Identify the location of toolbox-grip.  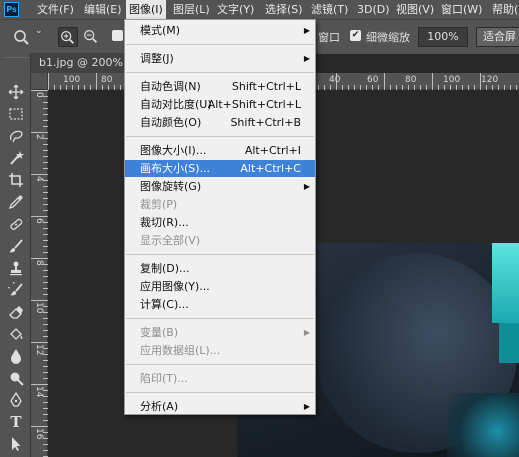
(15, 60).